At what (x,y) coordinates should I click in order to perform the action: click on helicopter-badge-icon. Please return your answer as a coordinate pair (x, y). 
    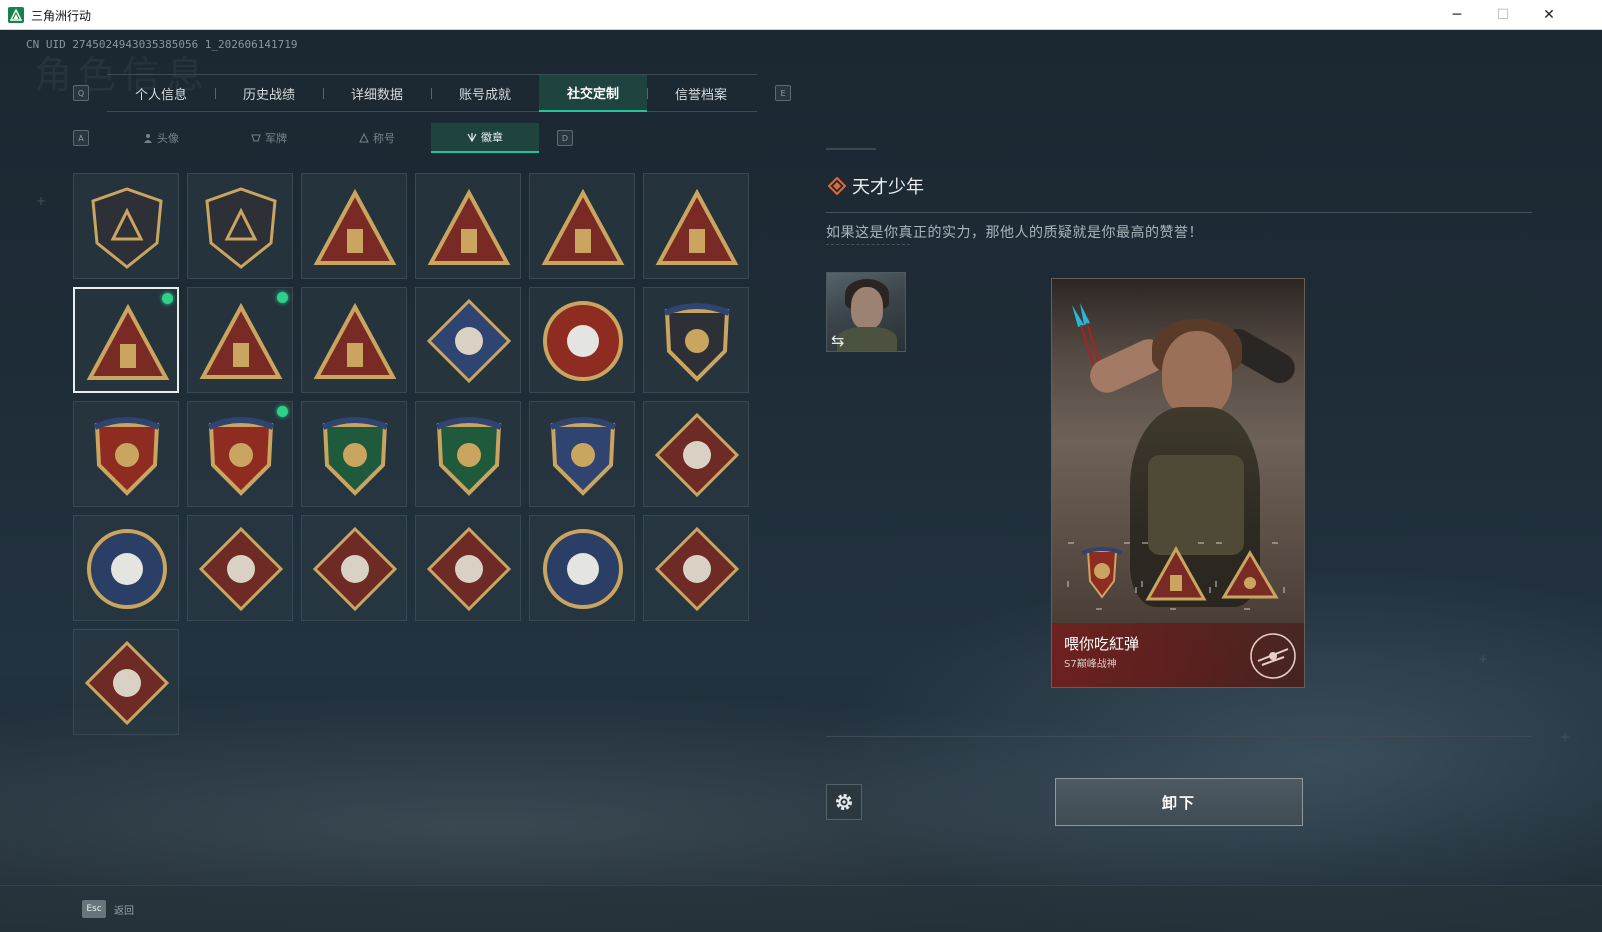
    Looking at the image, I should click on (241, 228).